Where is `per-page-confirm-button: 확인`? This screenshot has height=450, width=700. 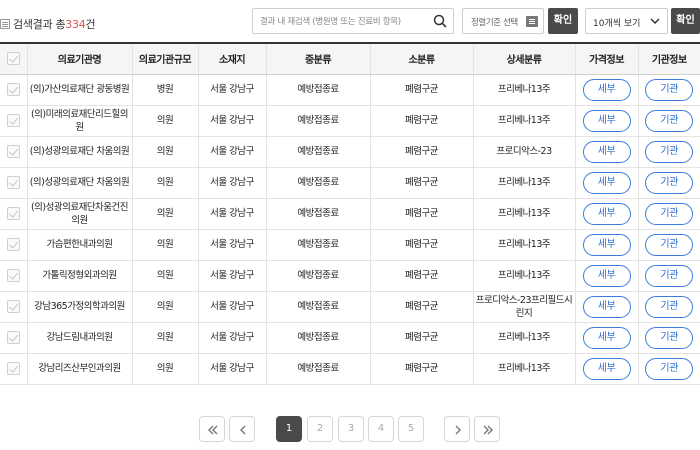 per-page-confirm-button: 확인 is located at coordinates (685, 21).